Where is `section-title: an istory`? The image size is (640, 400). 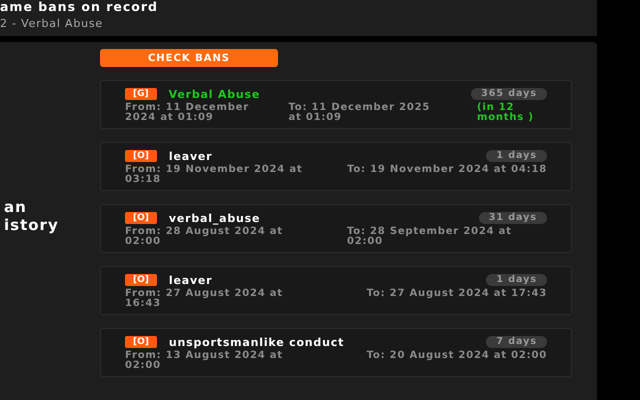
section-title: an istory is located at coordinates (32, 216).